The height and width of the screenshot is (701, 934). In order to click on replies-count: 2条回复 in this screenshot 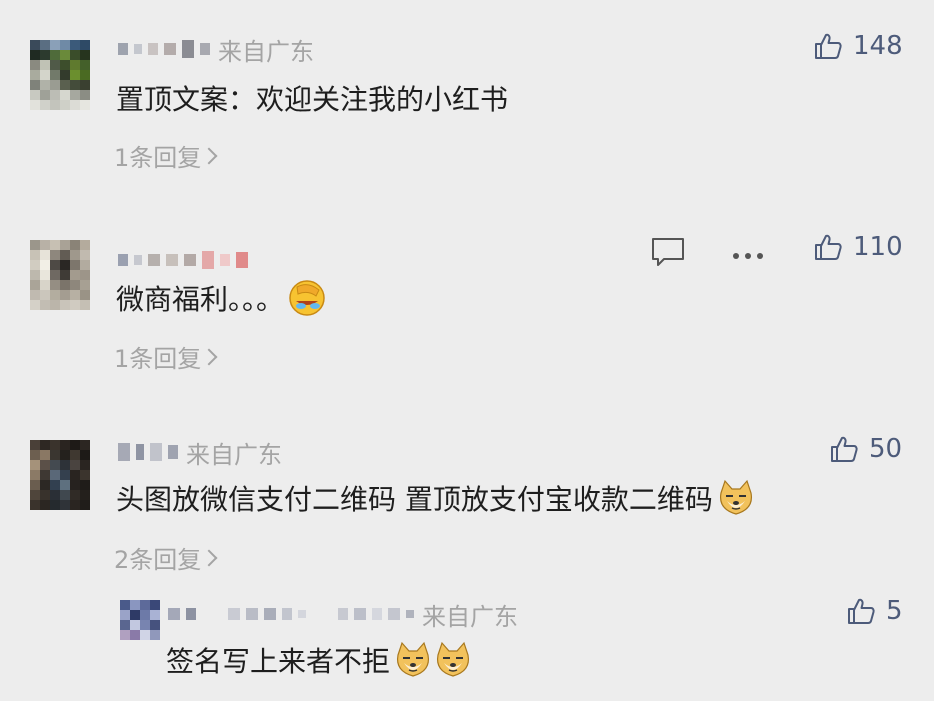, I will do `click(158, 560)`.